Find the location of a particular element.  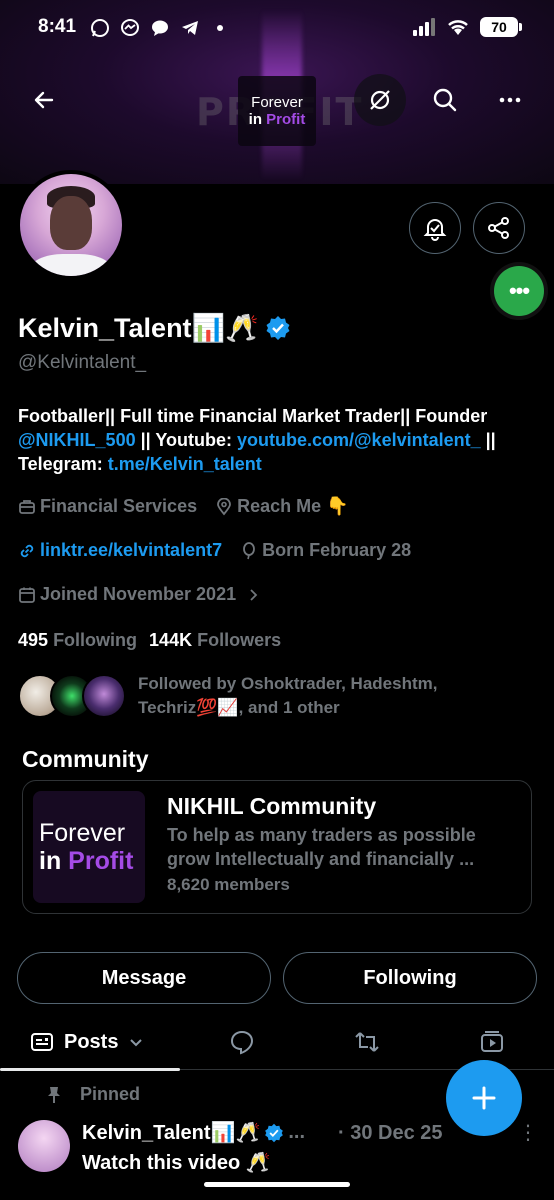

profile-joined-row: Joined November 2021 is located at coordinates (139, 594).